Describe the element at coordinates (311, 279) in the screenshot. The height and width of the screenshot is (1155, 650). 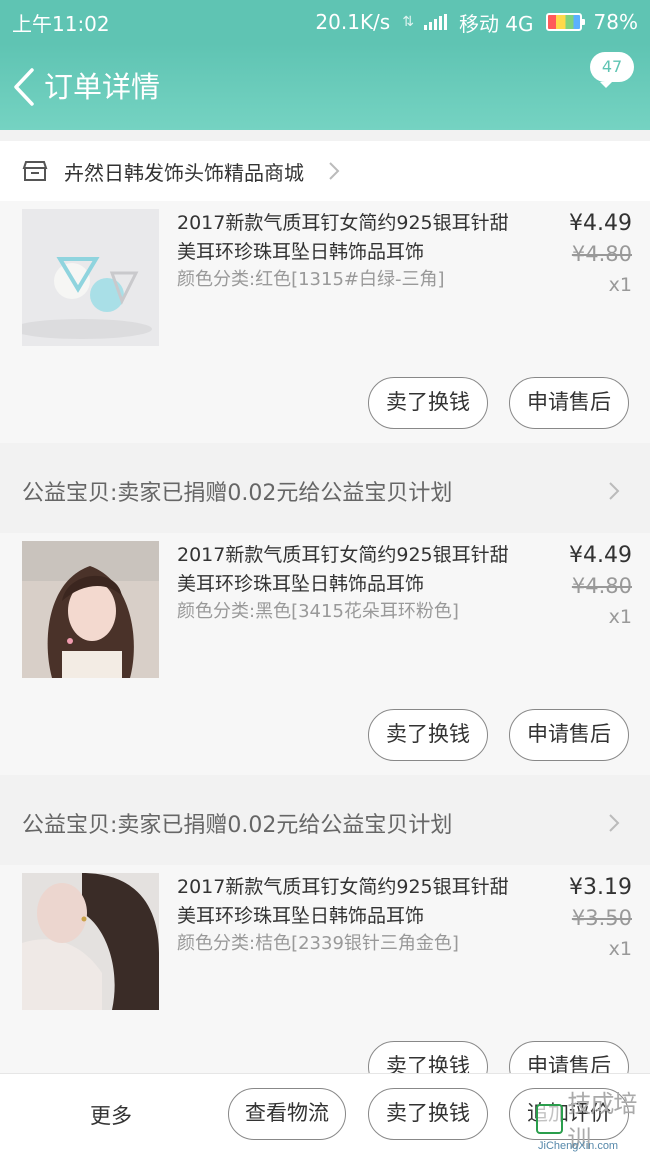
I see `product-spec: 颜色分类:红色[1315#白绿-三角]` at that location.